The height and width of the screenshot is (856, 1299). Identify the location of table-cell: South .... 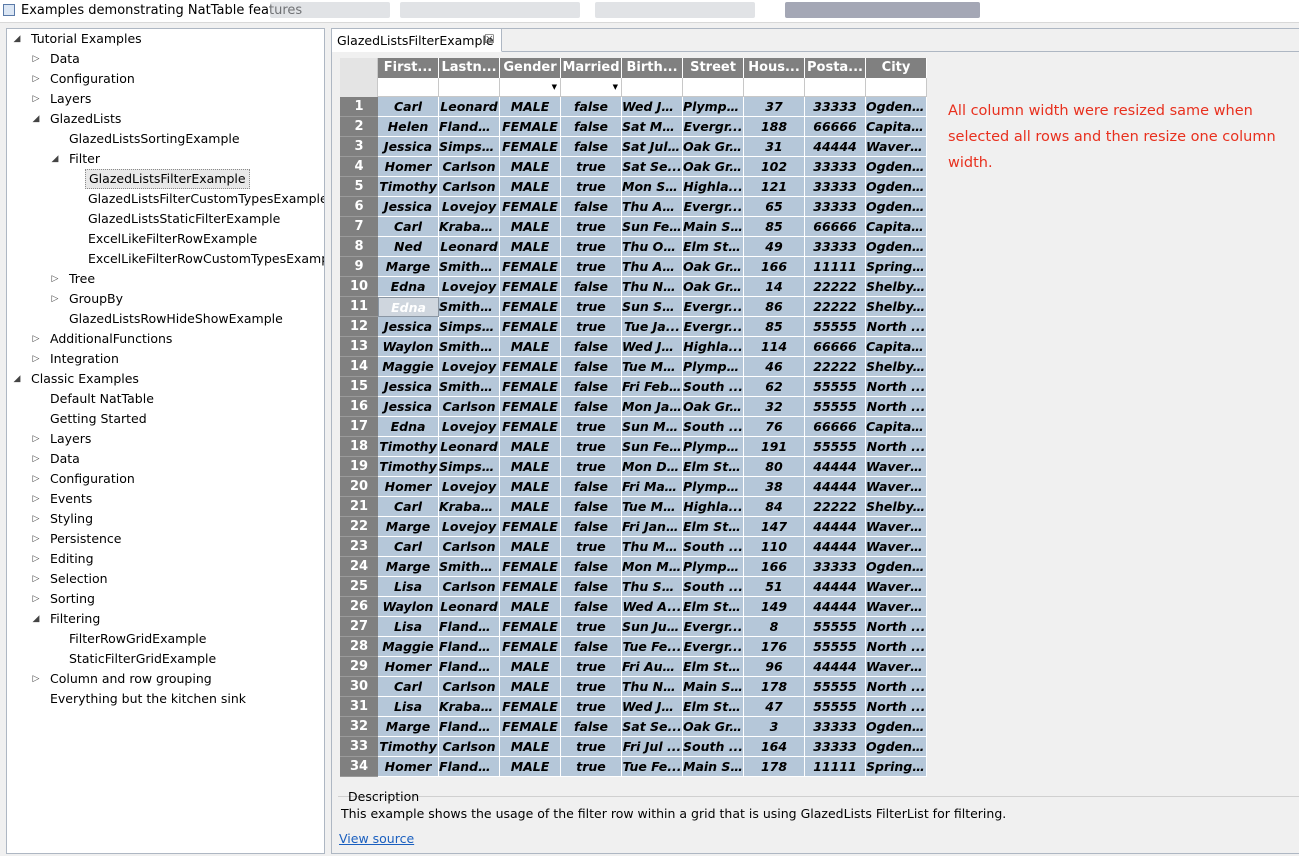
(713, 587).